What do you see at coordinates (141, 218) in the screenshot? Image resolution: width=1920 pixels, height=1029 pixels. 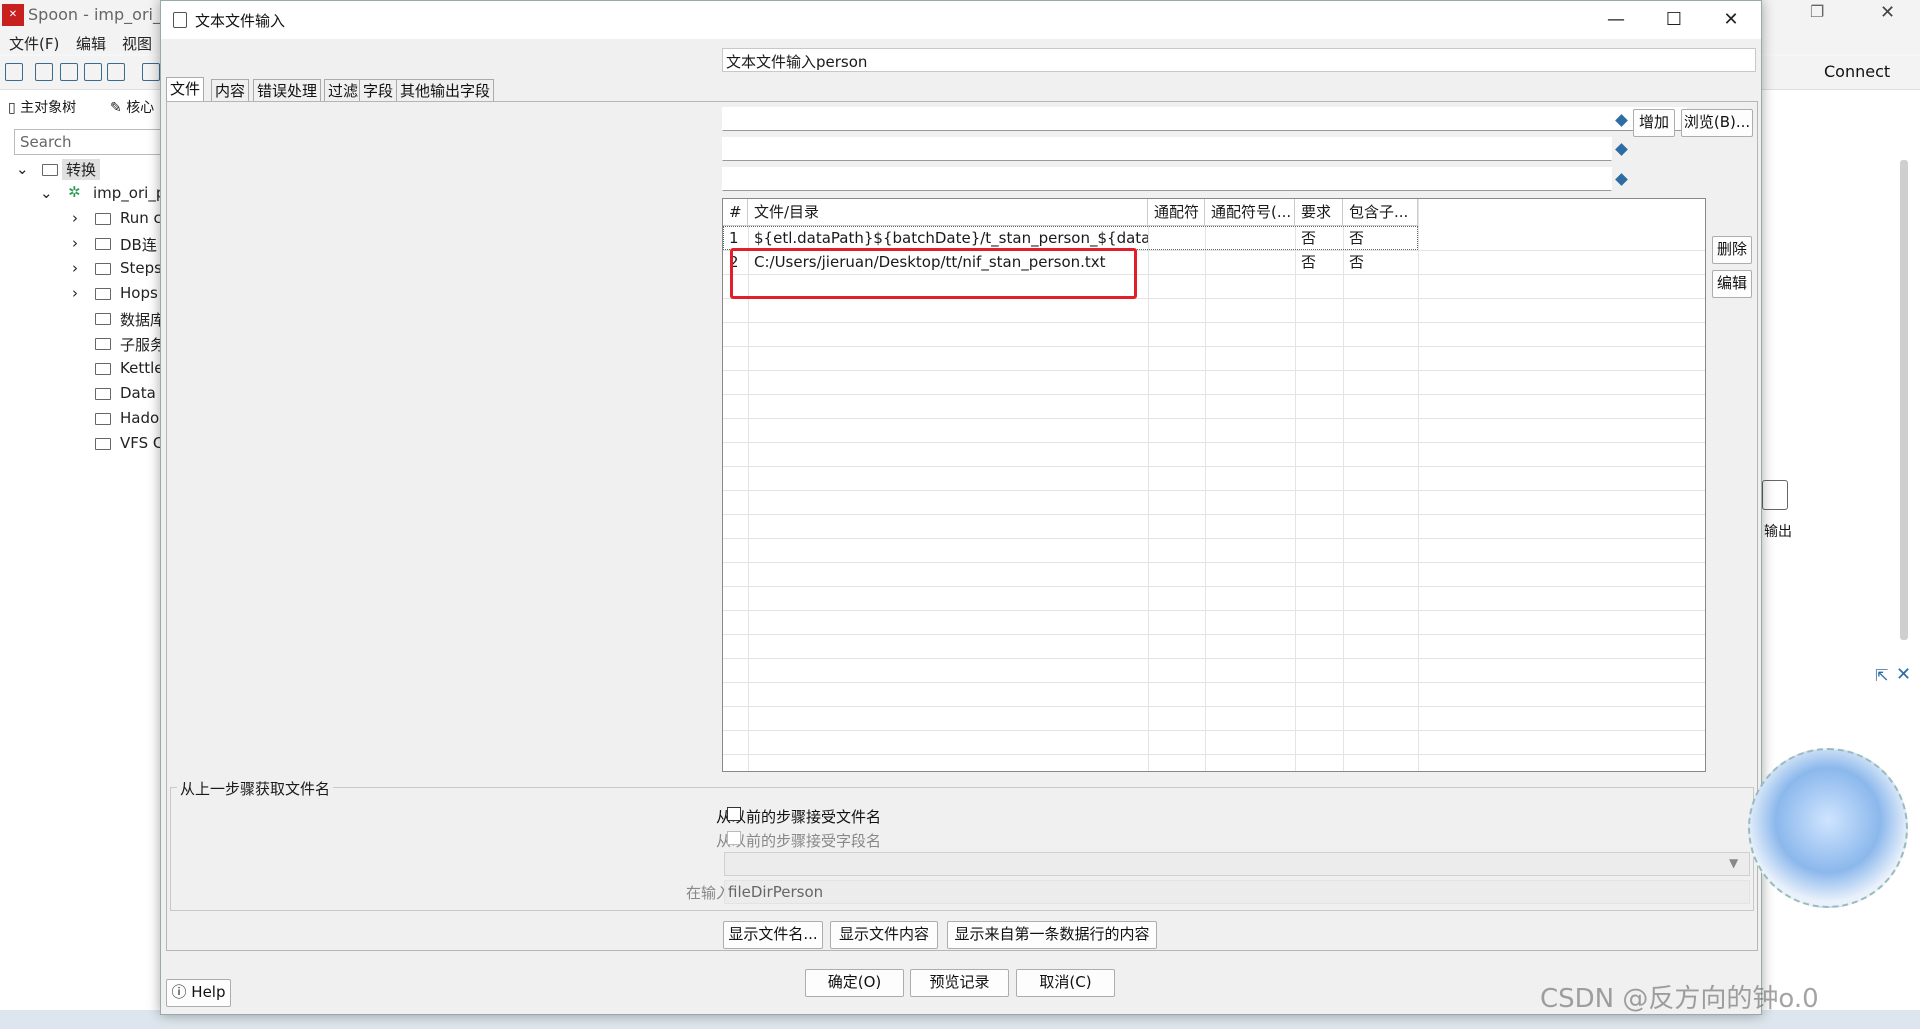 I see `tree-item: Run c` at bounding box center [141, 218].